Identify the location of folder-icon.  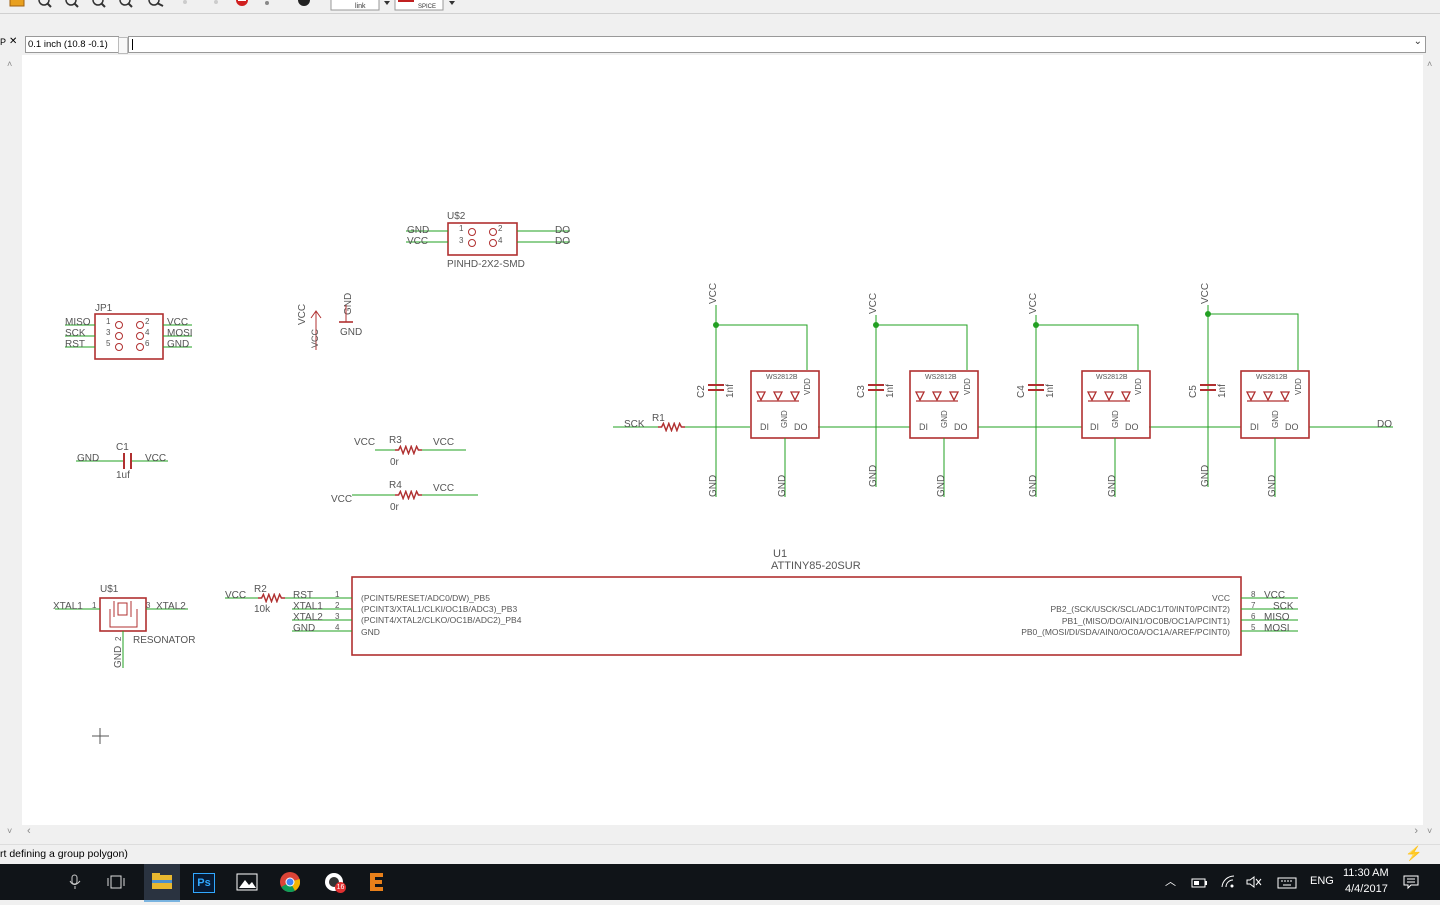
(17, 3).